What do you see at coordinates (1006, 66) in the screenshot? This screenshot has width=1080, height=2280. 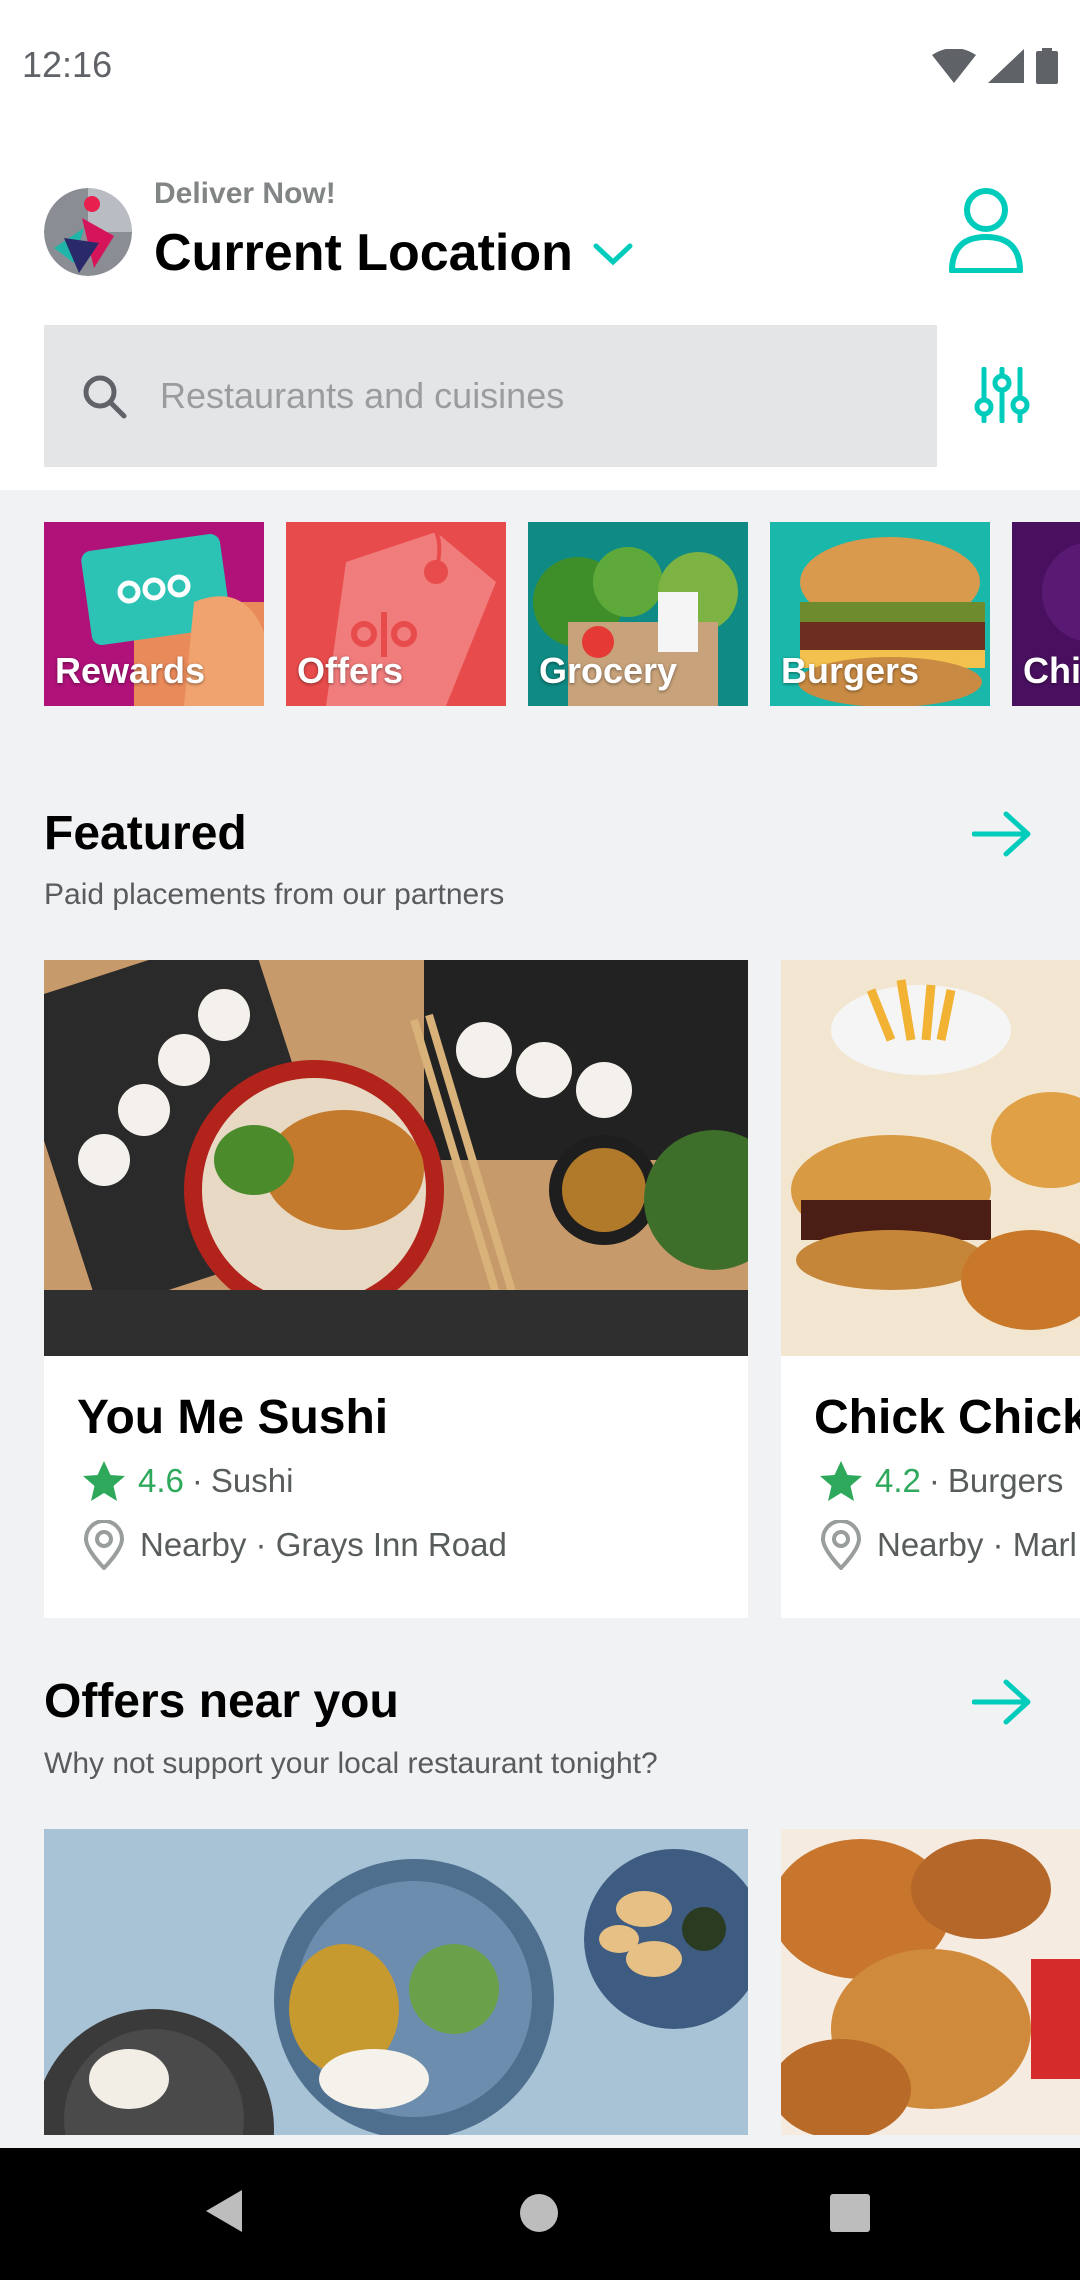 I see `signal-icon` at bounding box center [1006, 66].